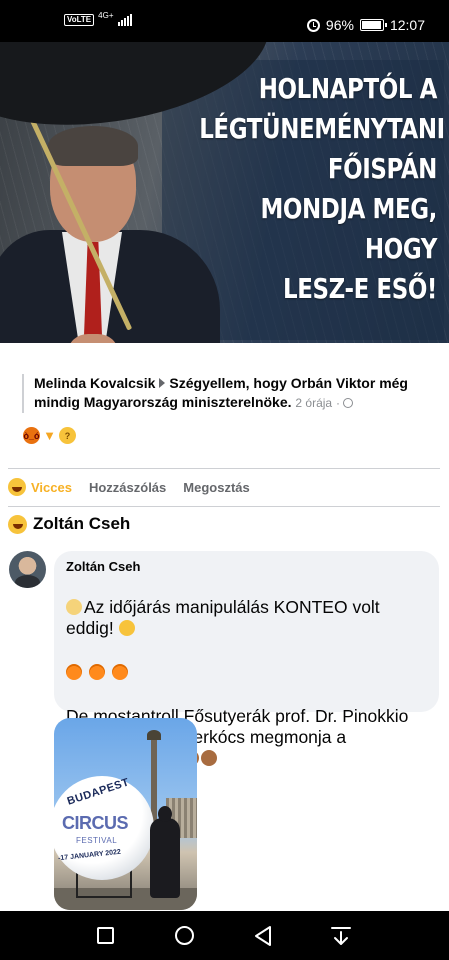 The width and height of the screenshot is (449, 960). Describe the element at coordinates (162, 383) in the screenshot. I see `arrow-right-icon` at that location.